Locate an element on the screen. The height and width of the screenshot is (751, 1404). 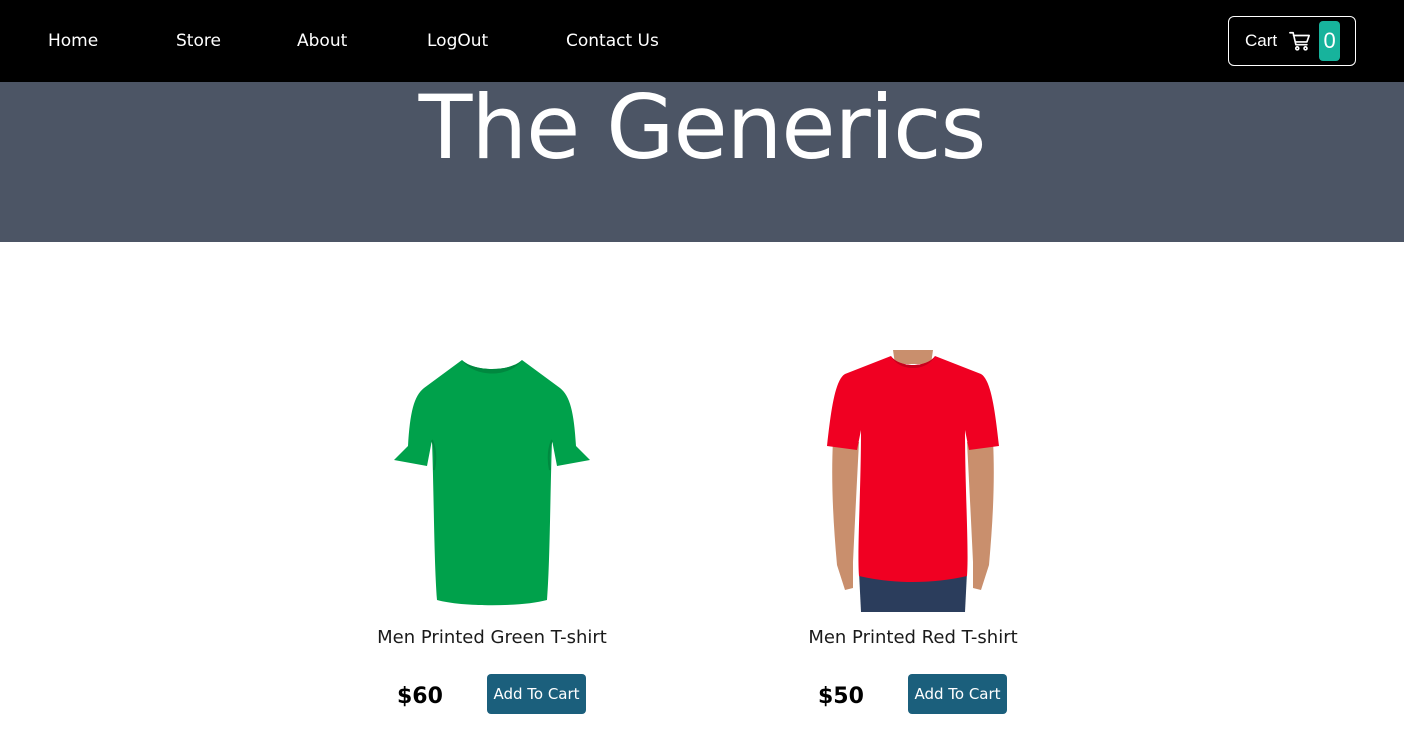
product-title: Men Printed Red T-shirt is located at coordinates (913, 637).